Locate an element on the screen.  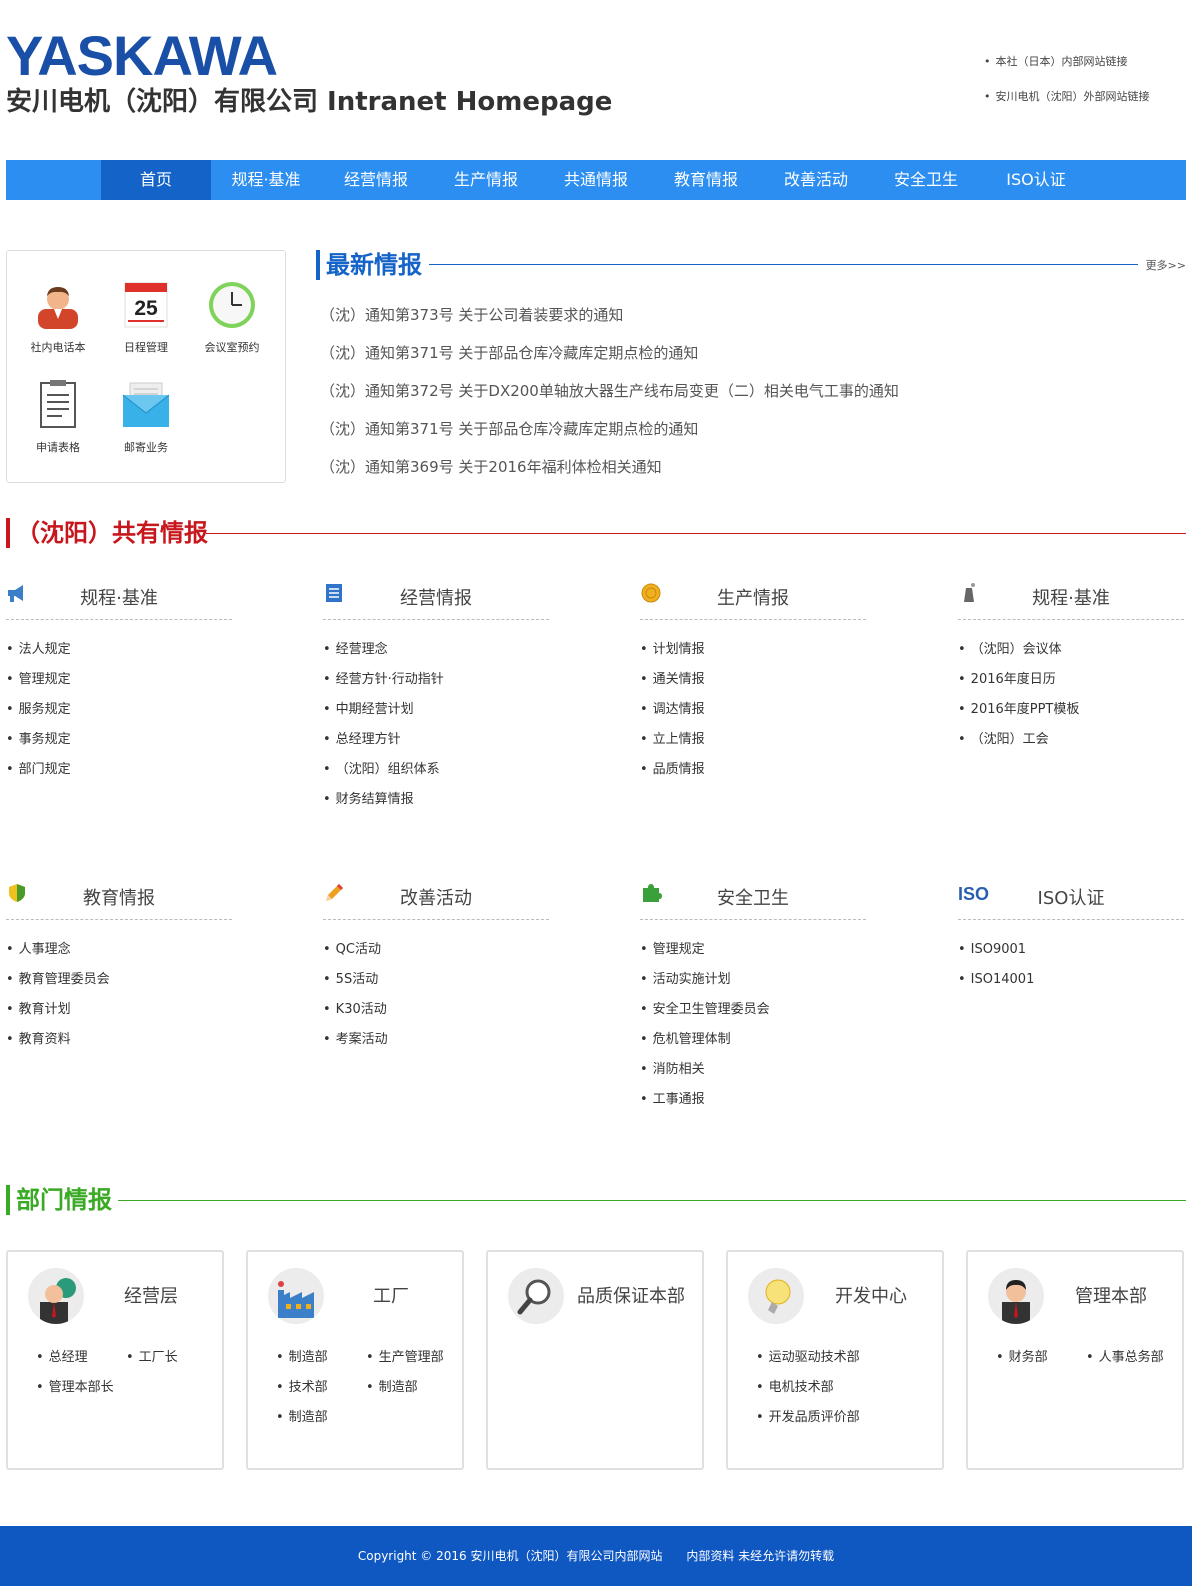
category-improvement: 改善活动 QC活动 5S活动 K30活动 考案活动 is located at coordinates (436, 970).